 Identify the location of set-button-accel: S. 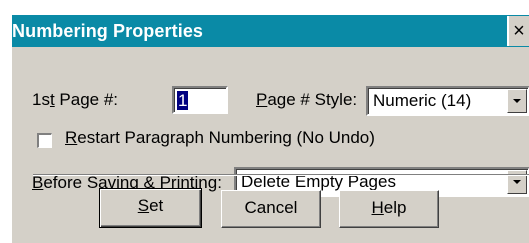
(143, 205).